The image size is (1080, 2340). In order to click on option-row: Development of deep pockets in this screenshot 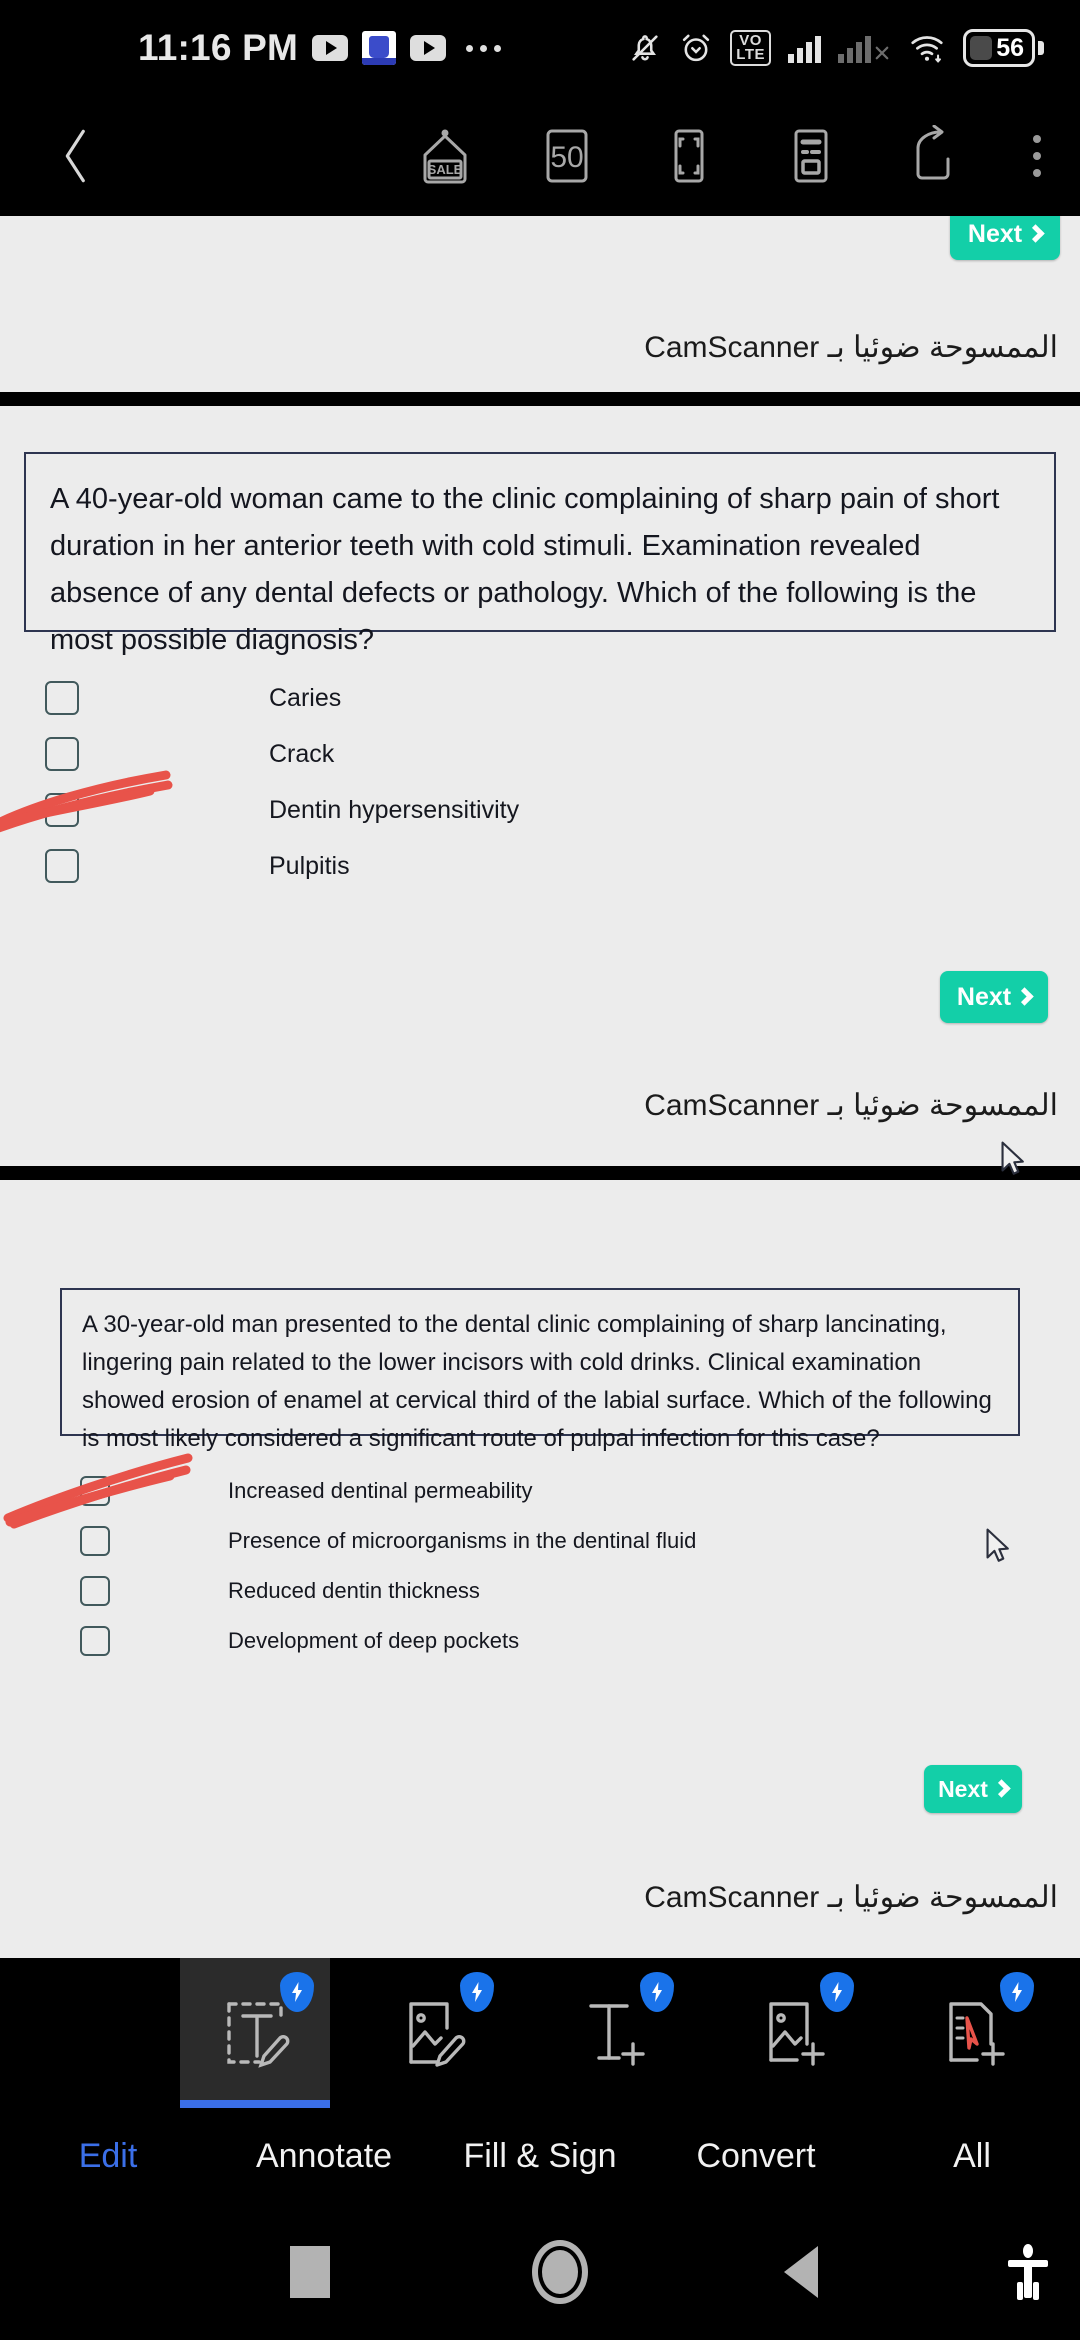, I will do `click(560, 1641)`.